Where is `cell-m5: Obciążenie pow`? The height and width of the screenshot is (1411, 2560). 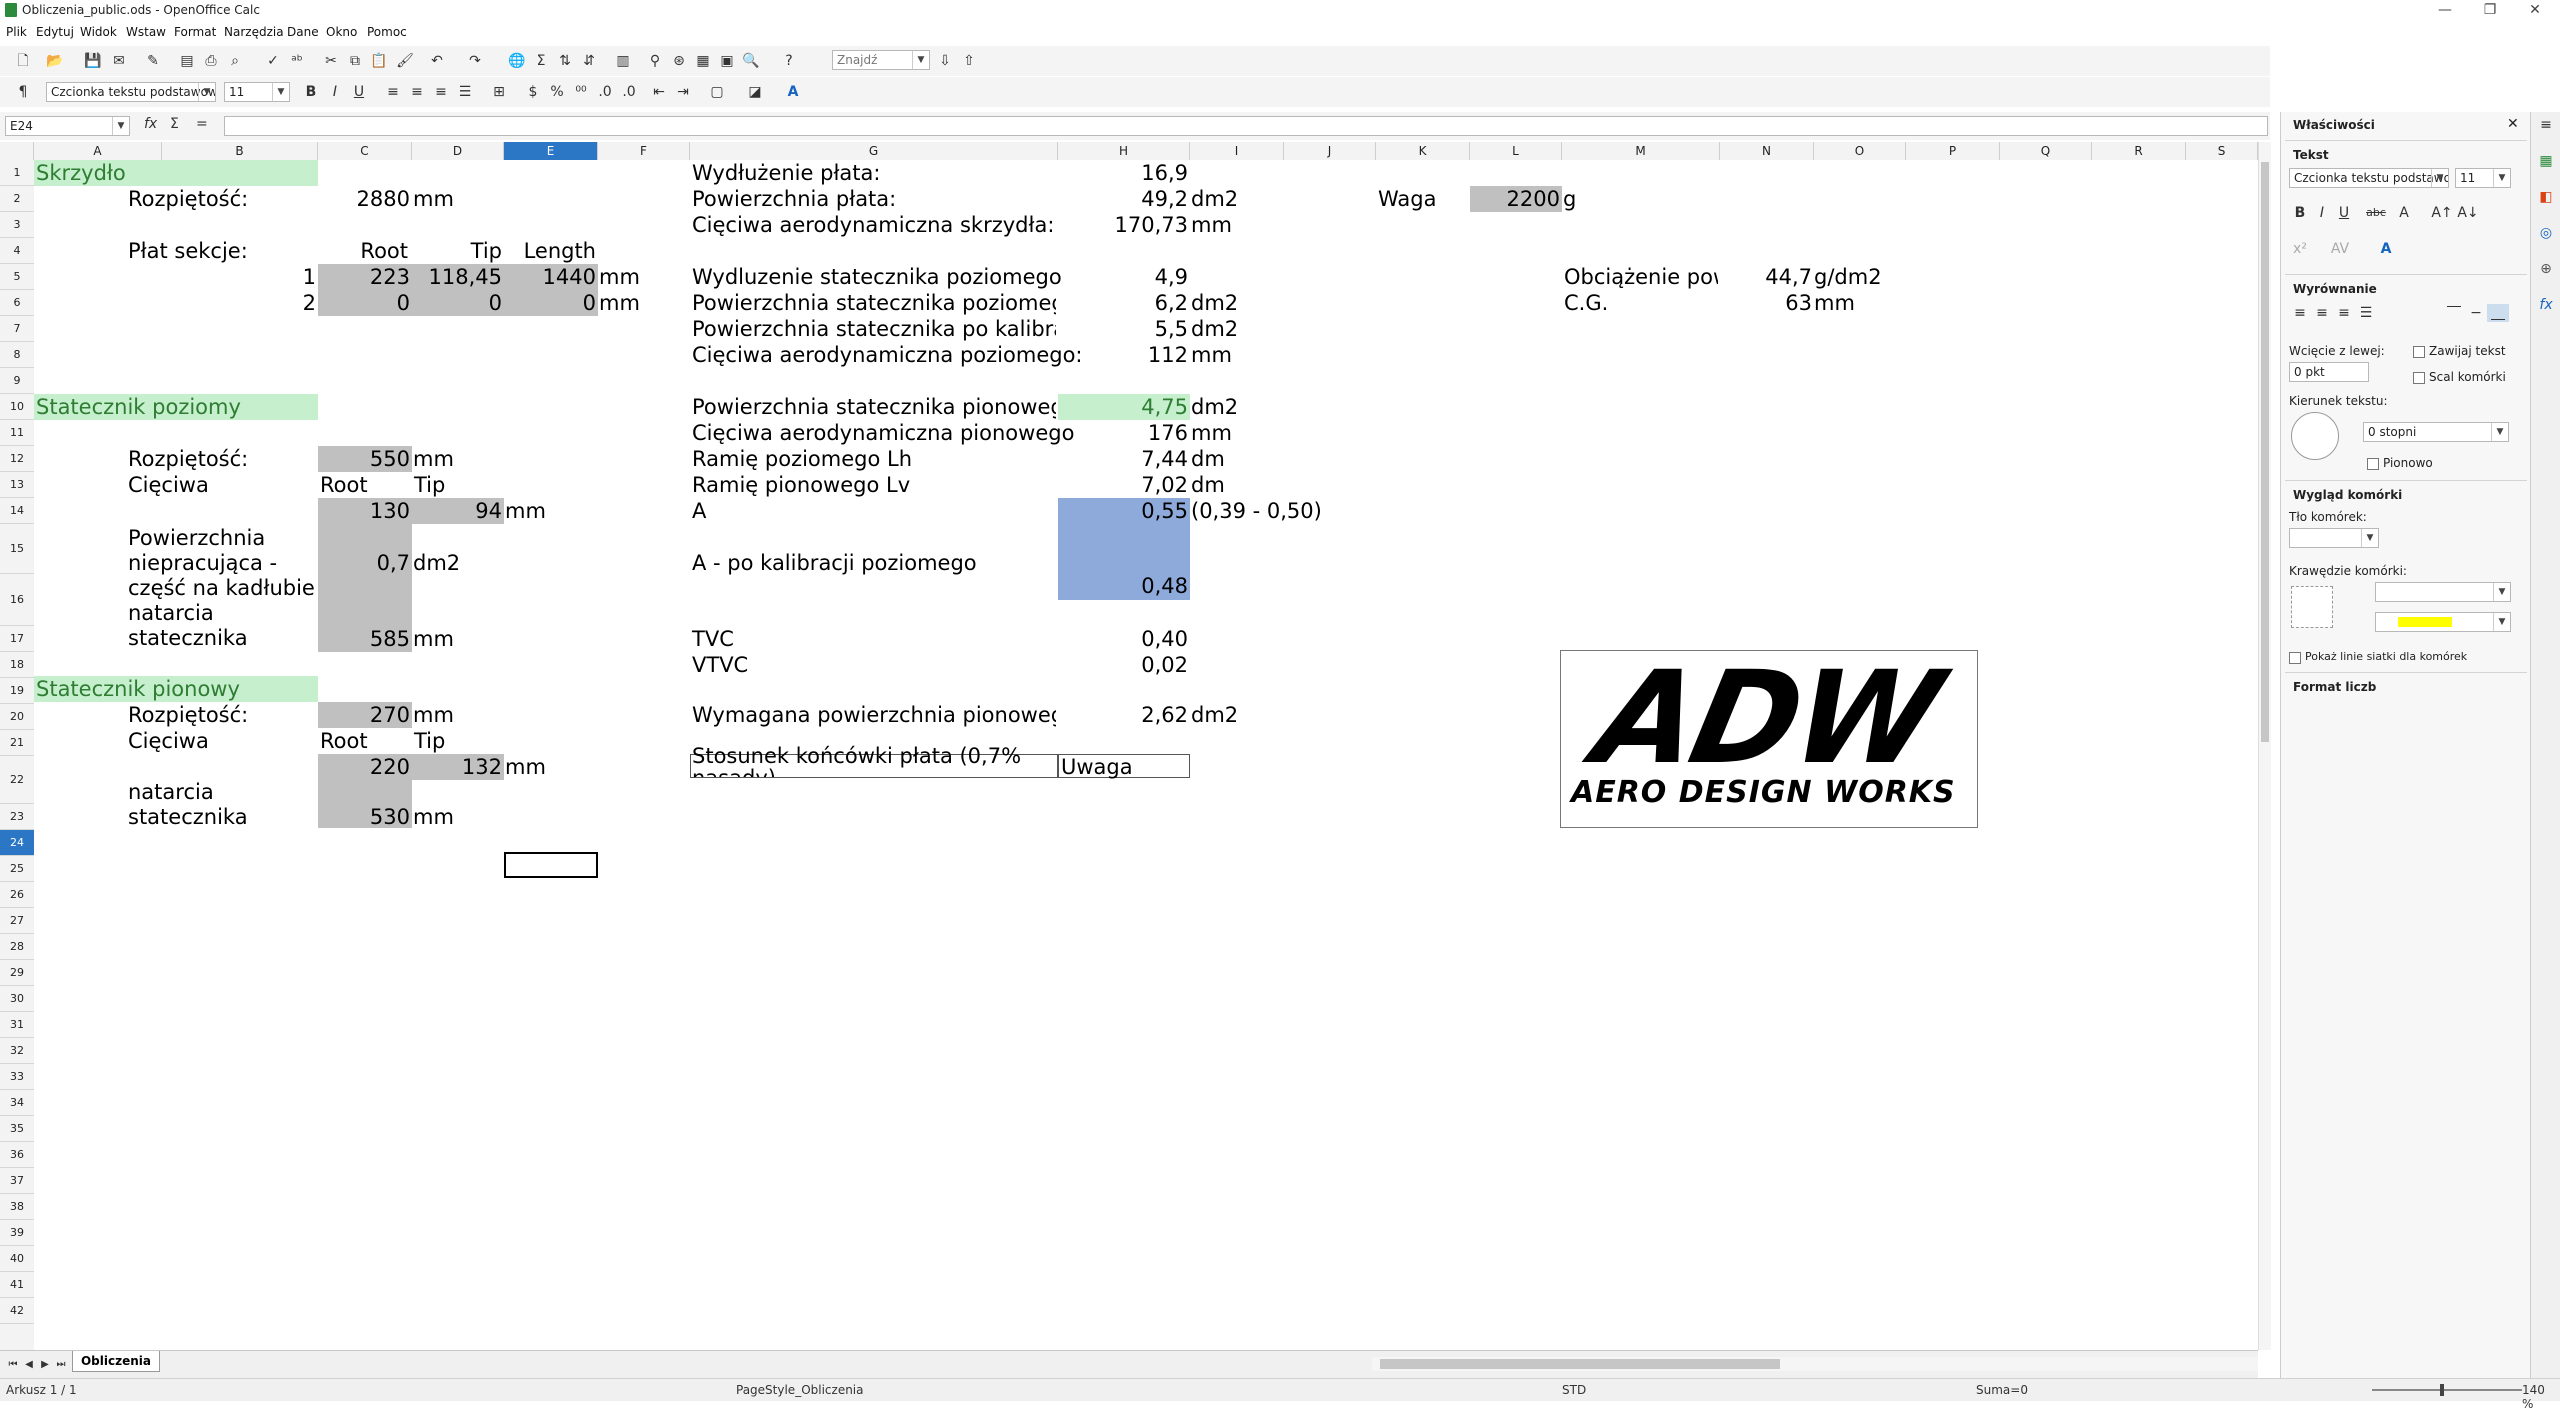 cell-m5: Obciążenie pow is located at coordinates (1641, 277).